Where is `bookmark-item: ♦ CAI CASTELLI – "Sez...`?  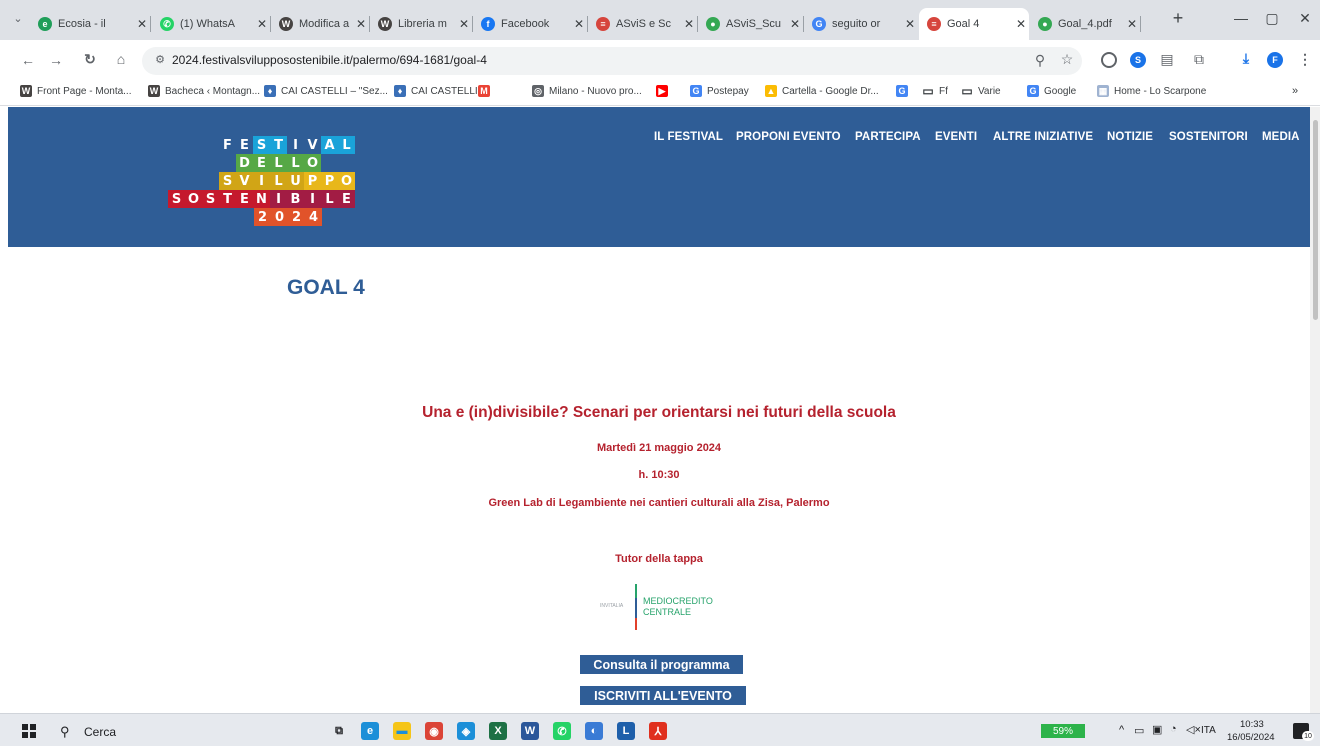 bookmark-item: ♦ CAI CASTELLI – "Sez... is located at coordinates (326, 91).